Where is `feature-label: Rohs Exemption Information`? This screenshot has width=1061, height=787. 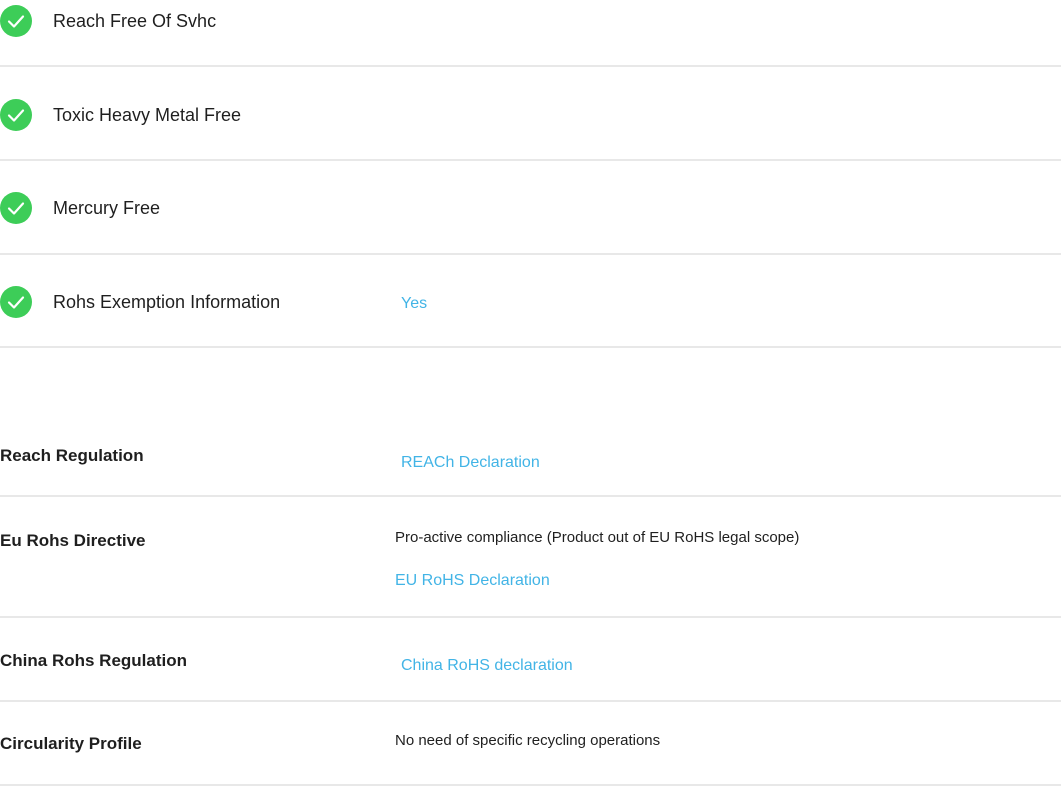
feature-label: Rohs Exemption Information is located at coordinates (167, 302).